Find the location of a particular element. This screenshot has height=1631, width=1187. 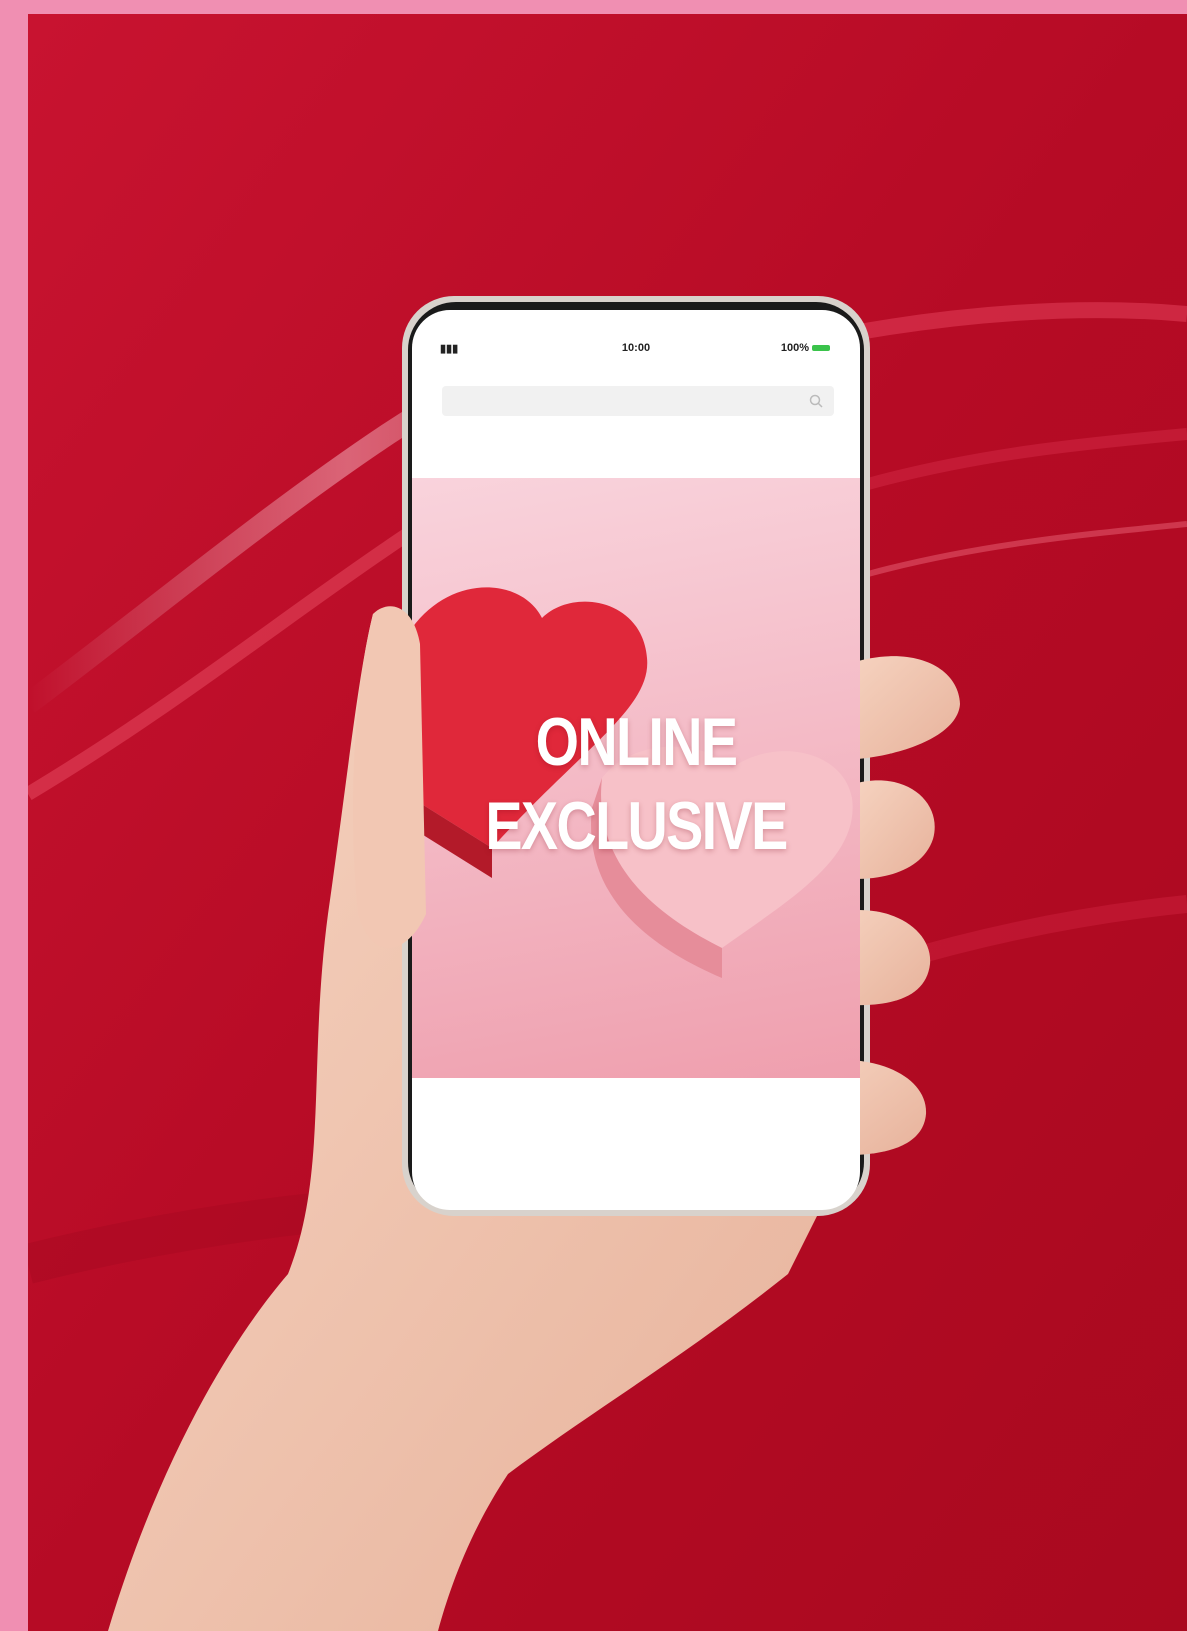

search-icon is located at coordinates (816, 401).